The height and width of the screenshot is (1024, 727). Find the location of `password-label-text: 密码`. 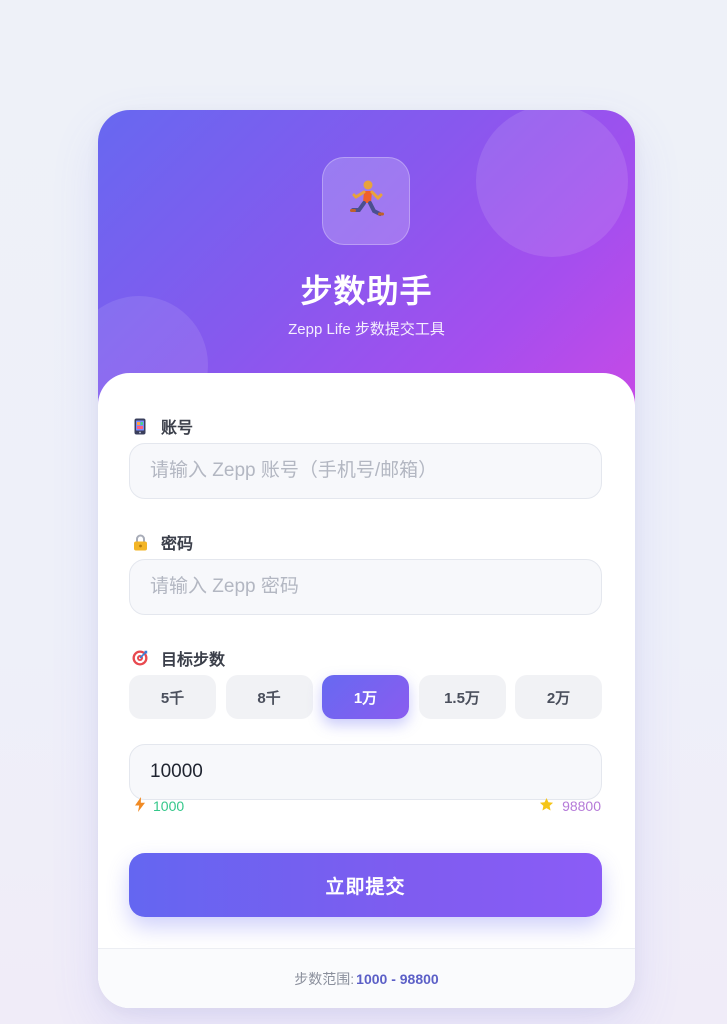

password-label-text: 密码 is located at coordinates (177, 544).